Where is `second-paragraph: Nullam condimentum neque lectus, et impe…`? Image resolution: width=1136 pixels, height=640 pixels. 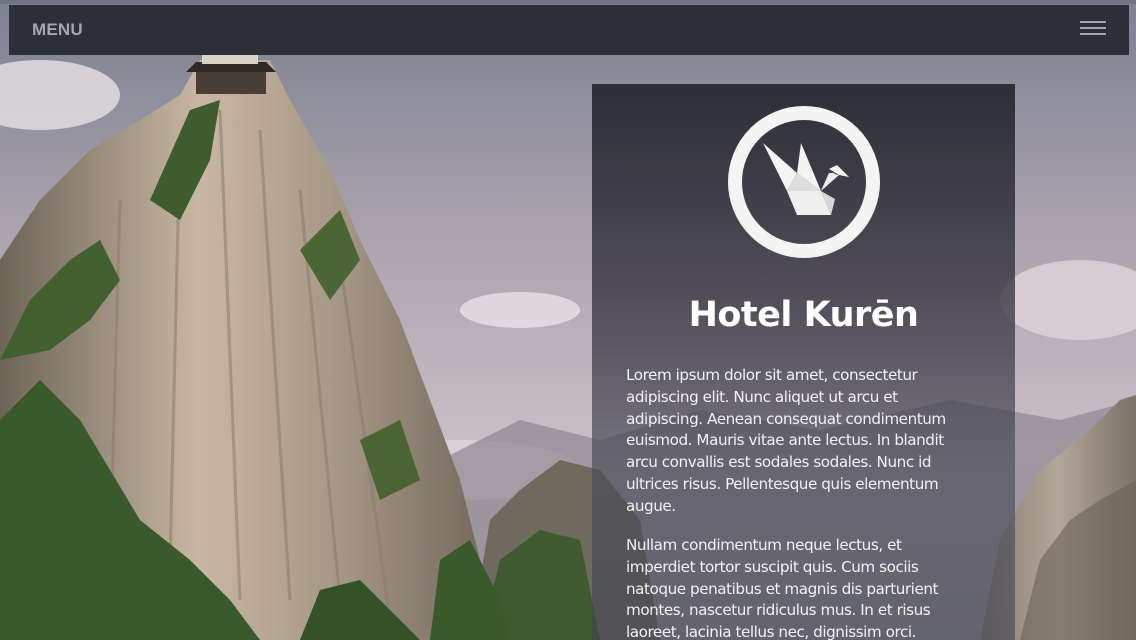
second-paragraph: Nullam condimentum neque lectus, et impe… is located at coordinates (782, 588).